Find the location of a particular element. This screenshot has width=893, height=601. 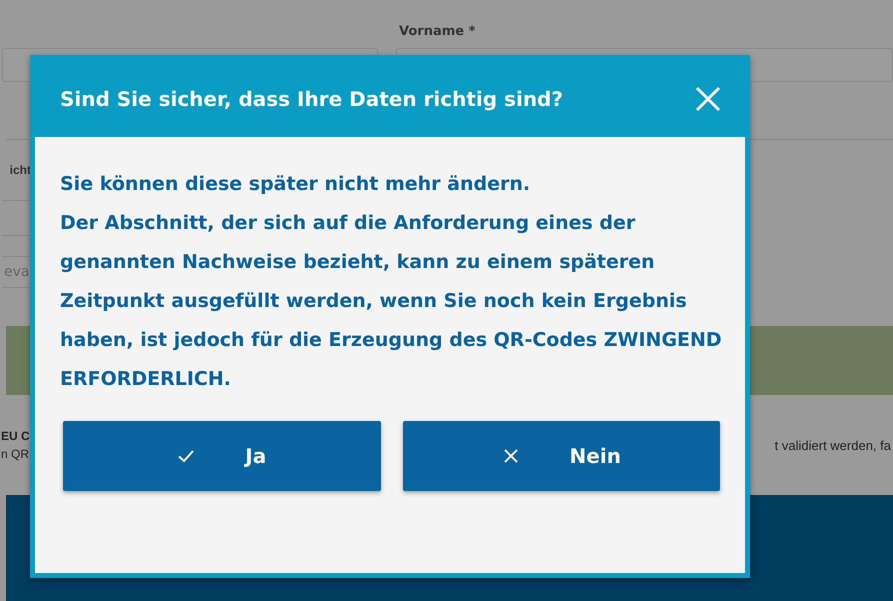

notice-text: EU C is located at coordinates (15, 436).